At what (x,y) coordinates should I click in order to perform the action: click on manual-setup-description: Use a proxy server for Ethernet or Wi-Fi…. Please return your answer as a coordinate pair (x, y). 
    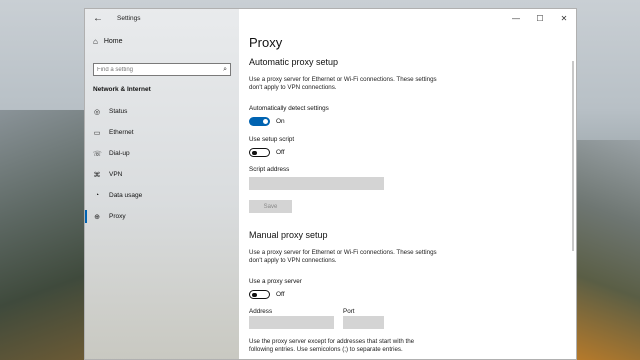
    Looking at the image, I should click on (404, 257).